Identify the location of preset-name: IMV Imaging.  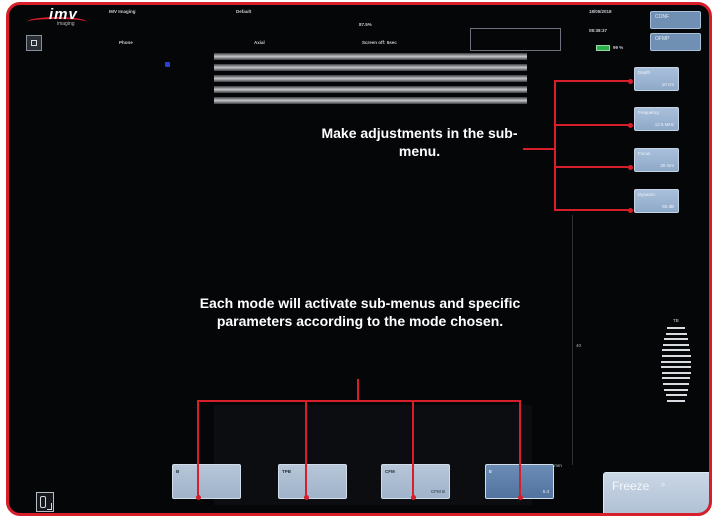
(122, 11).